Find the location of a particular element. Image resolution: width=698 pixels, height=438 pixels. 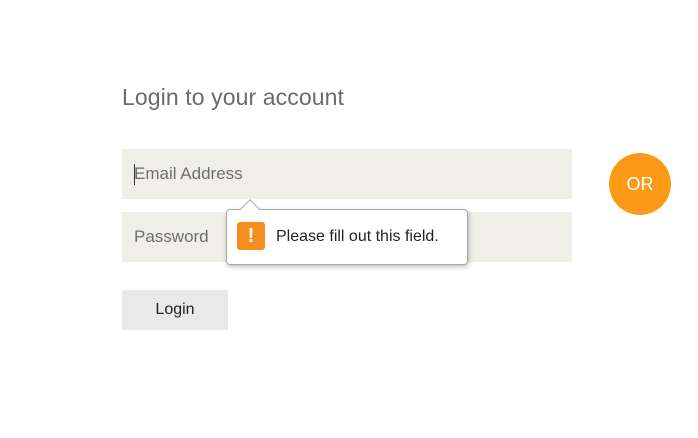

email-field is located at coordinates (347, 174).